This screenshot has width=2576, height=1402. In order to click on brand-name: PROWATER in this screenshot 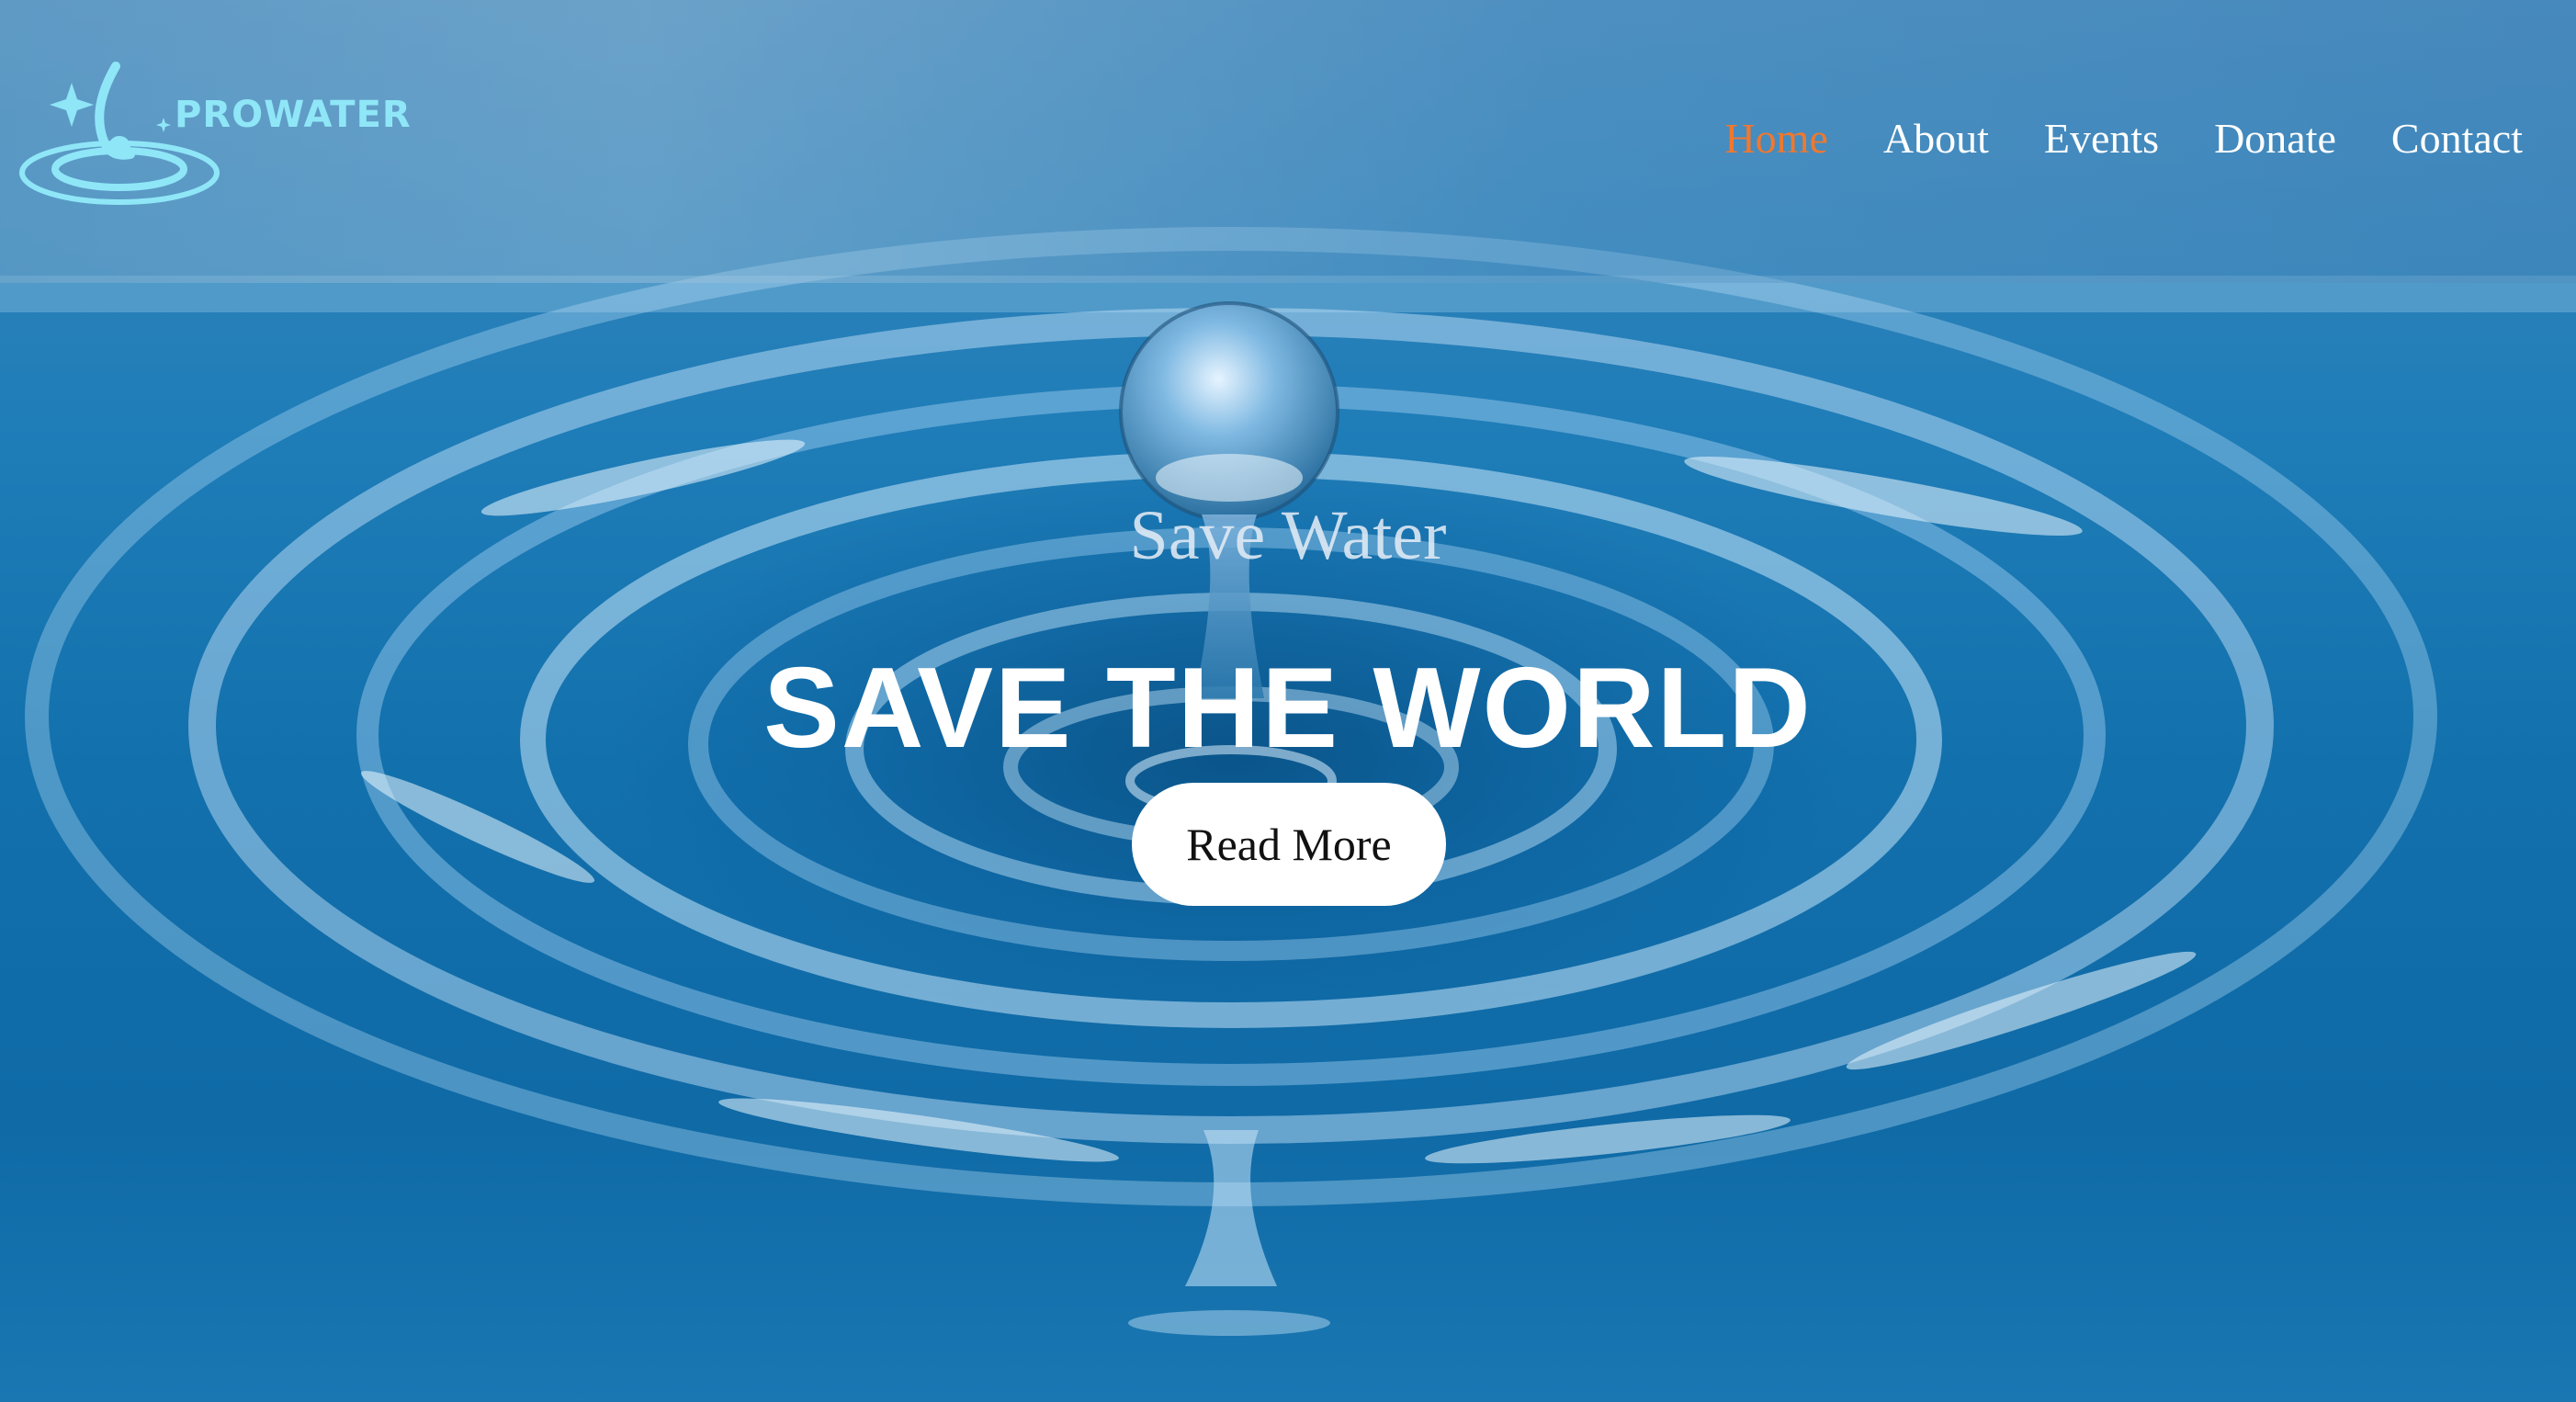, I will do `click(293, 115)`.